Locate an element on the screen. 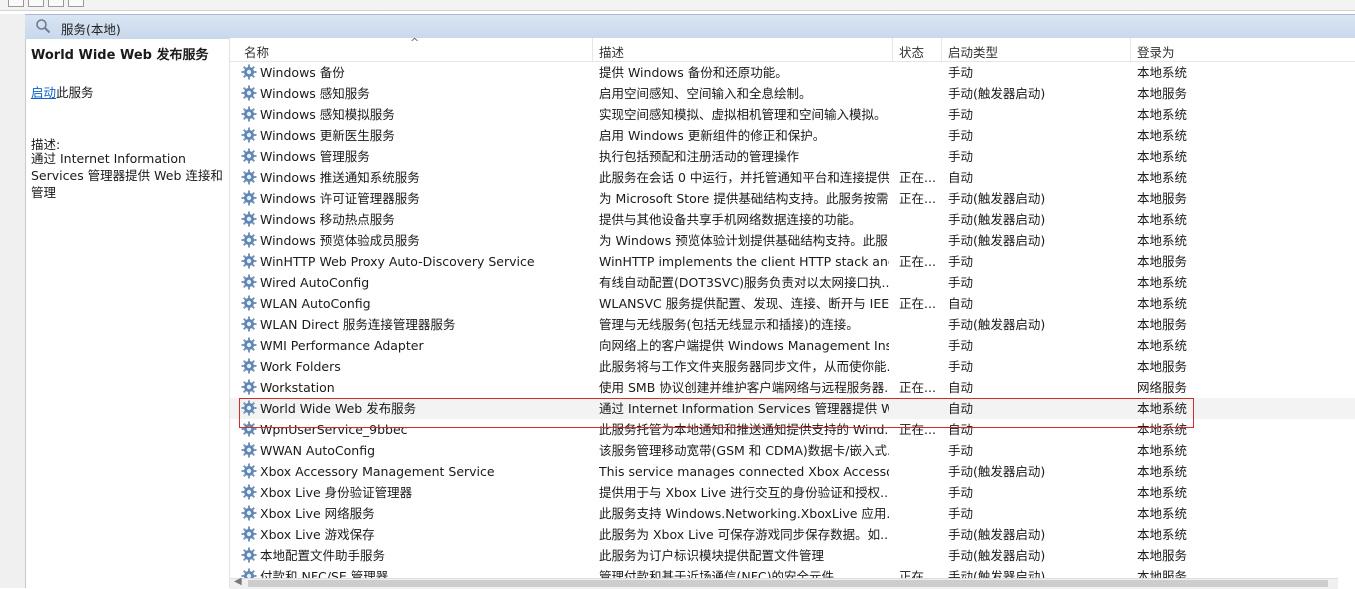  toolbar-refresh-button is located at coordinates (76, 3).